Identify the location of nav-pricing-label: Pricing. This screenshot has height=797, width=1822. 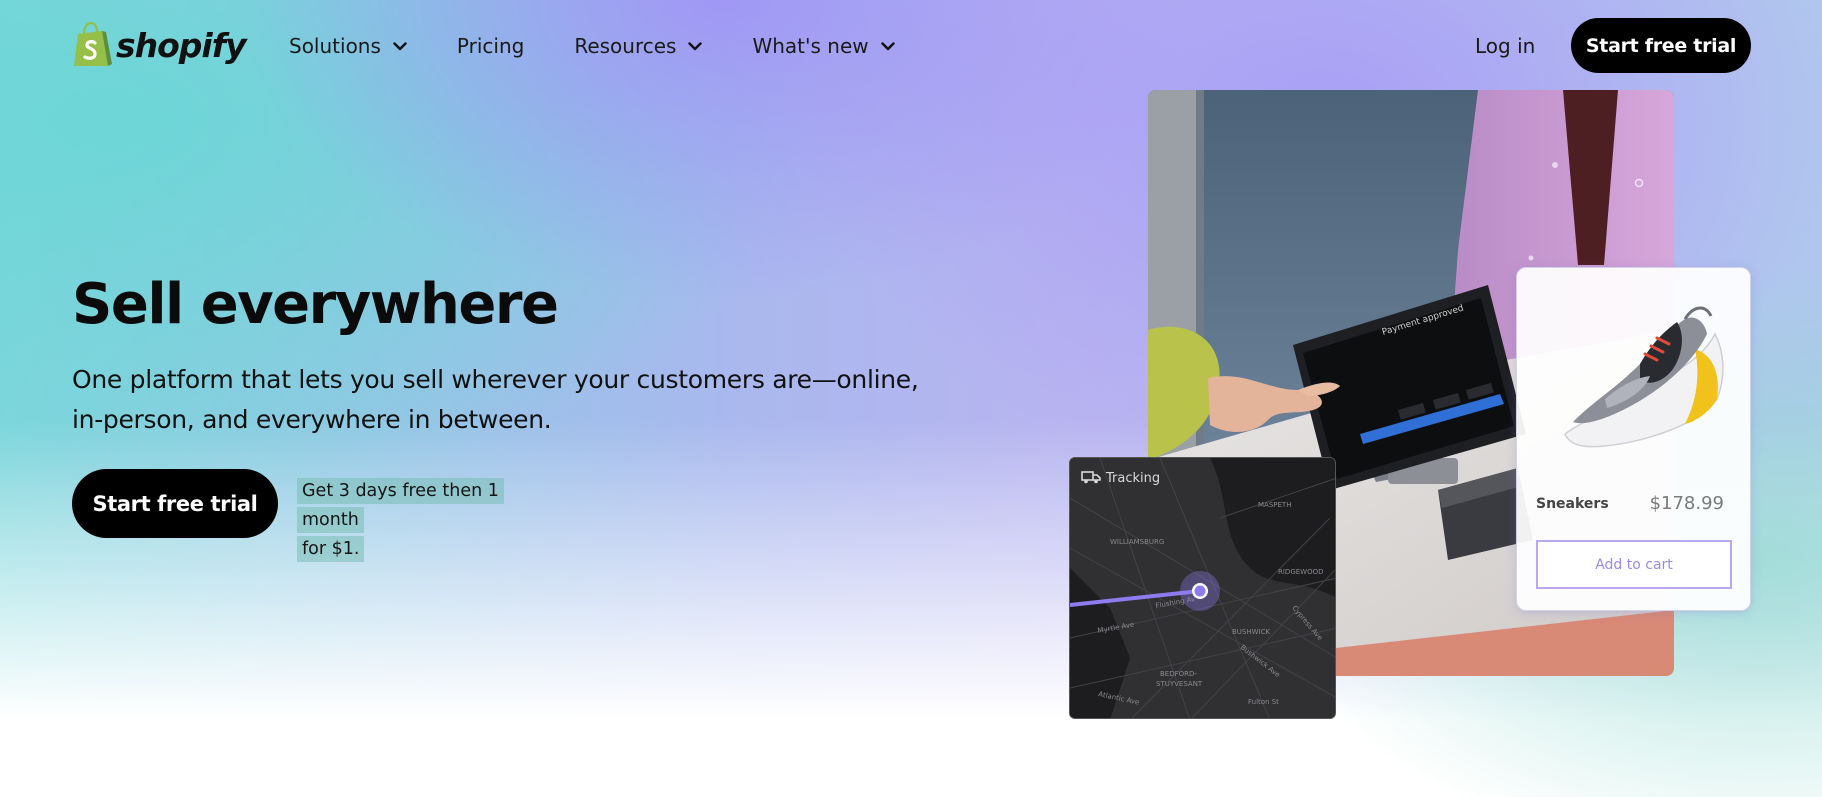
(490, 46).